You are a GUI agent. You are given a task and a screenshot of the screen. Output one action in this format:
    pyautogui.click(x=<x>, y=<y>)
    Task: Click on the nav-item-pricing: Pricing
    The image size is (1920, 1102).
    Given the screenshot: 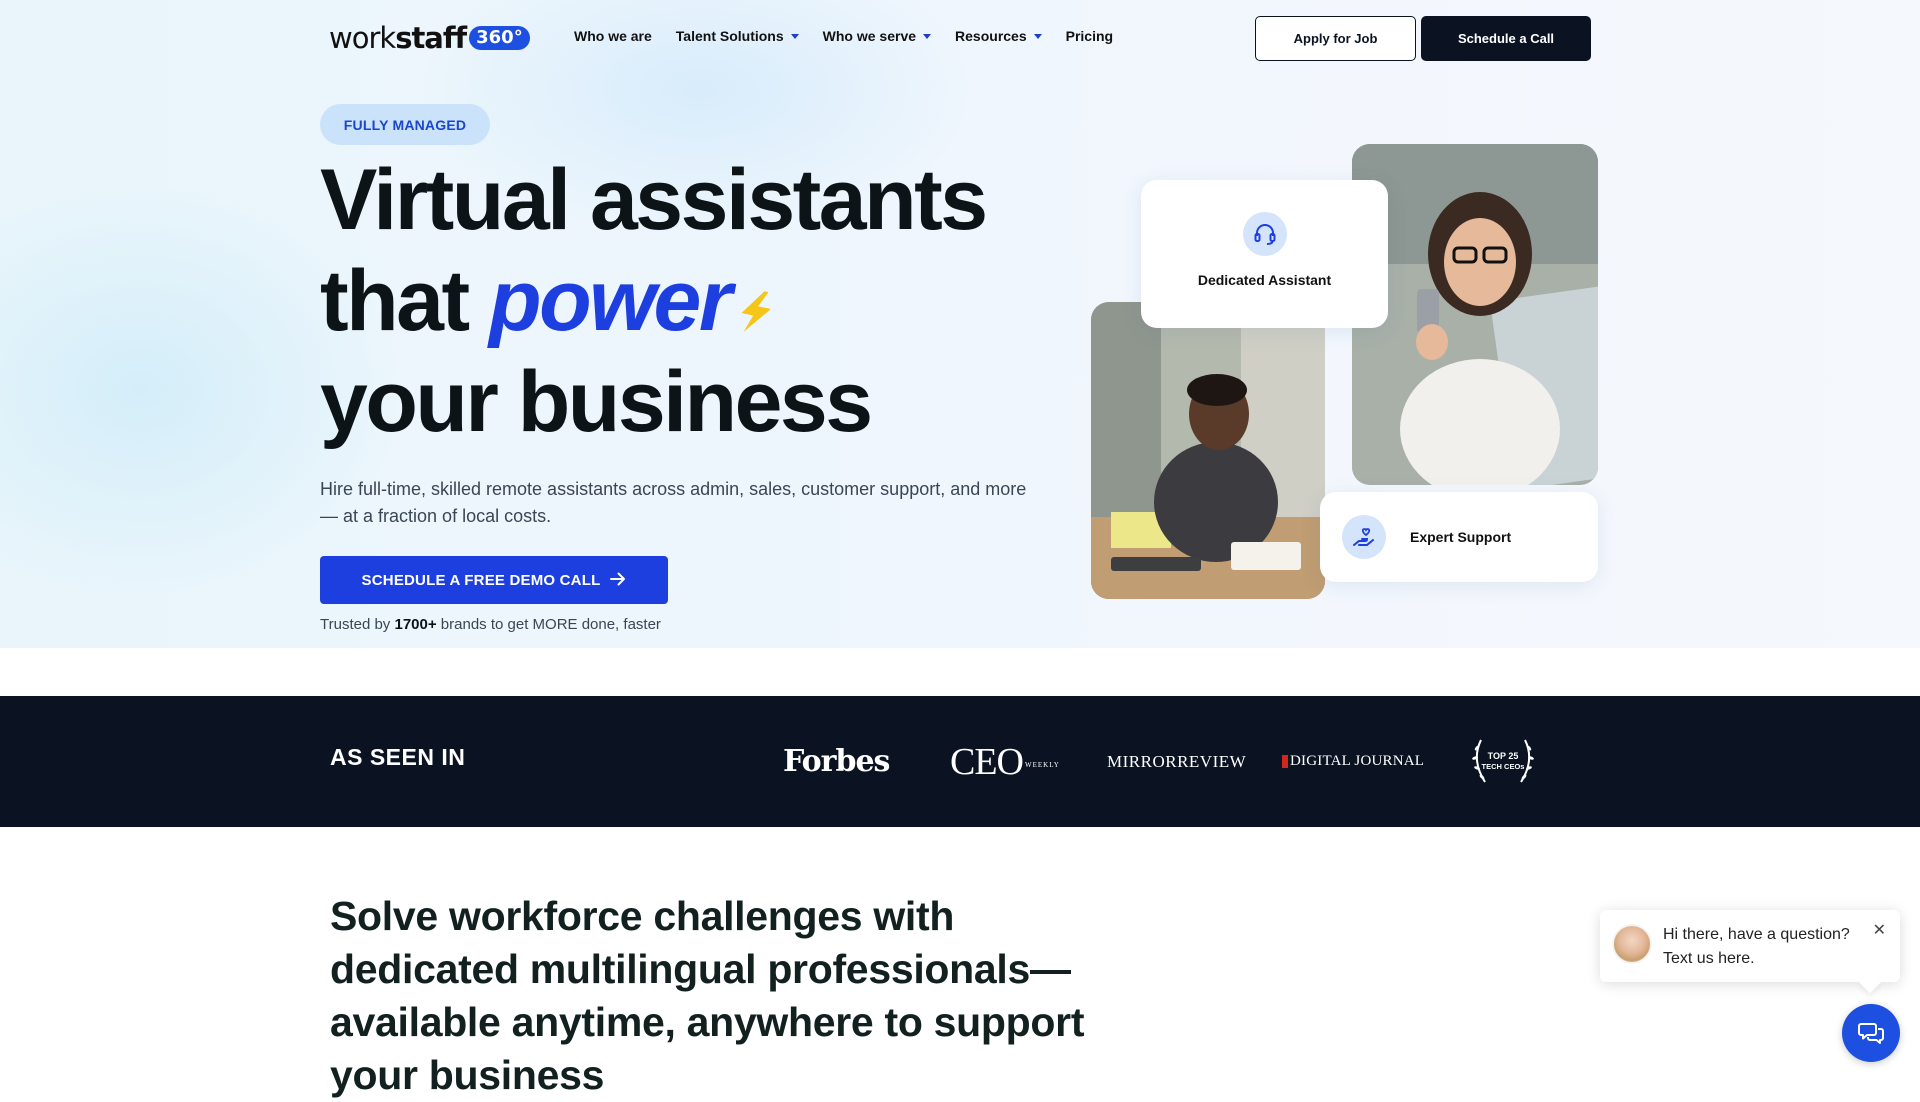 What is the action you would take?
    pyautogui.click(x=1089, y=36)
    